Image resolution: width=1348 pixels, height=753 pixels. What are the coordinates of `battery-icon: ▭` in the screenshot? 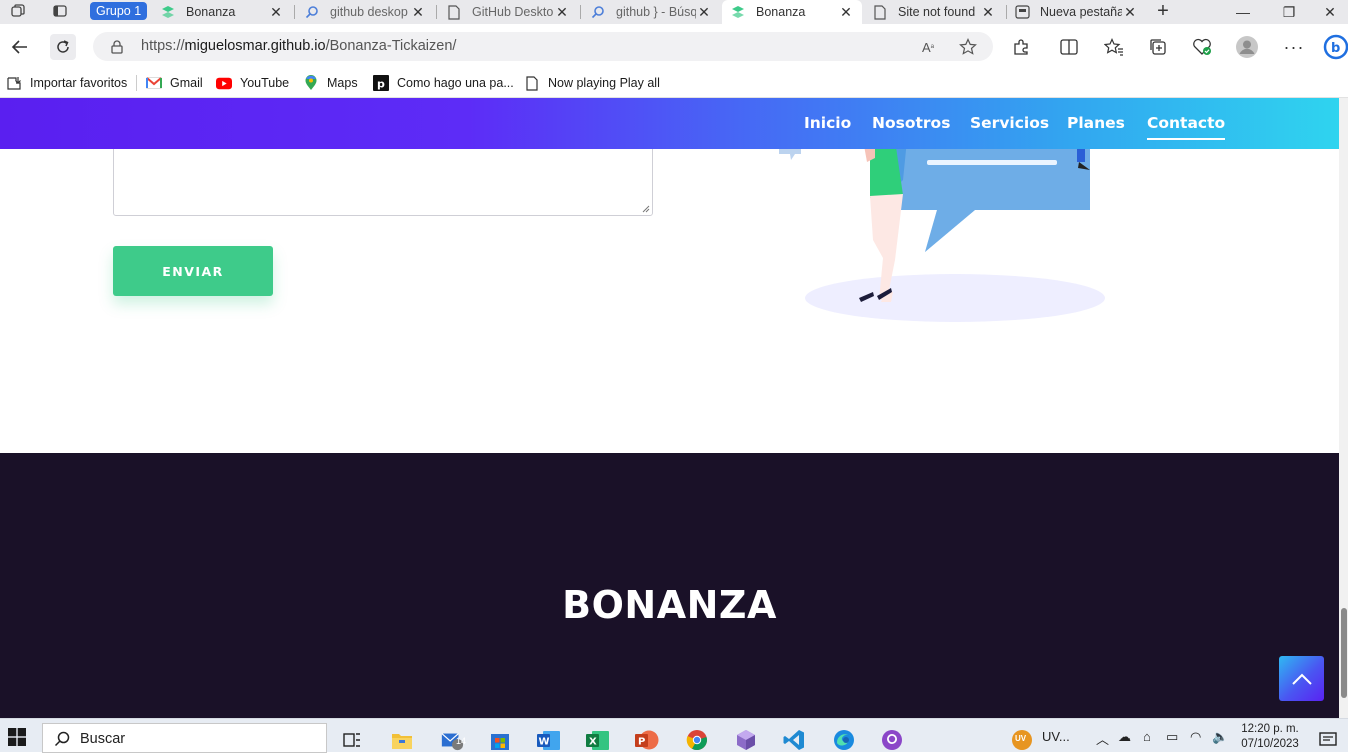 It's located at (1172, 737).